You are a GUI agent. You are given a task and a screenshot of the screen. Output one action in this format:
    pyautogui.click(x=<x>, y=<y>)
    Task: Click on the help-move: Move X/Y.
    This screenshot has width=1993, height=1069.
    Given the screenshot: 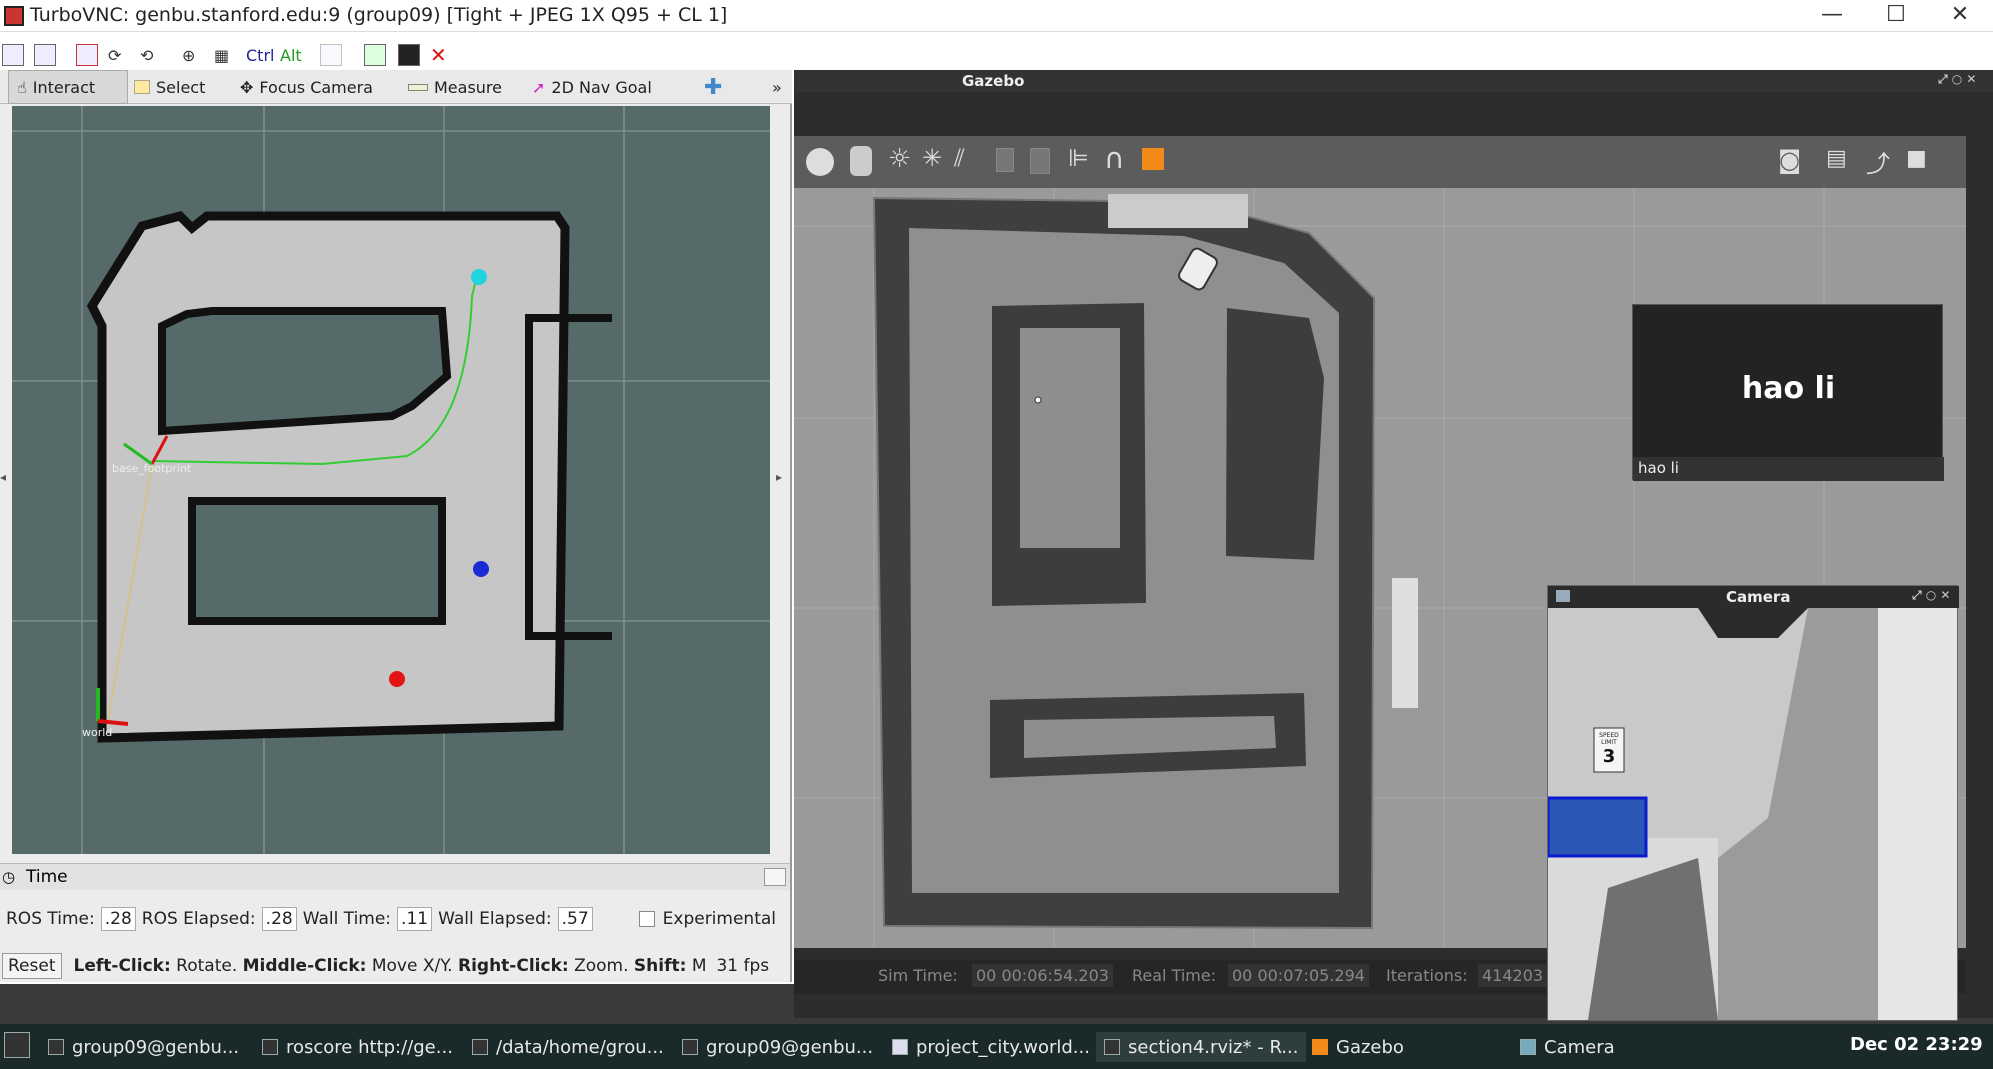 What is the action you would take?
    pyautogui.click(x=412, y=966)
    